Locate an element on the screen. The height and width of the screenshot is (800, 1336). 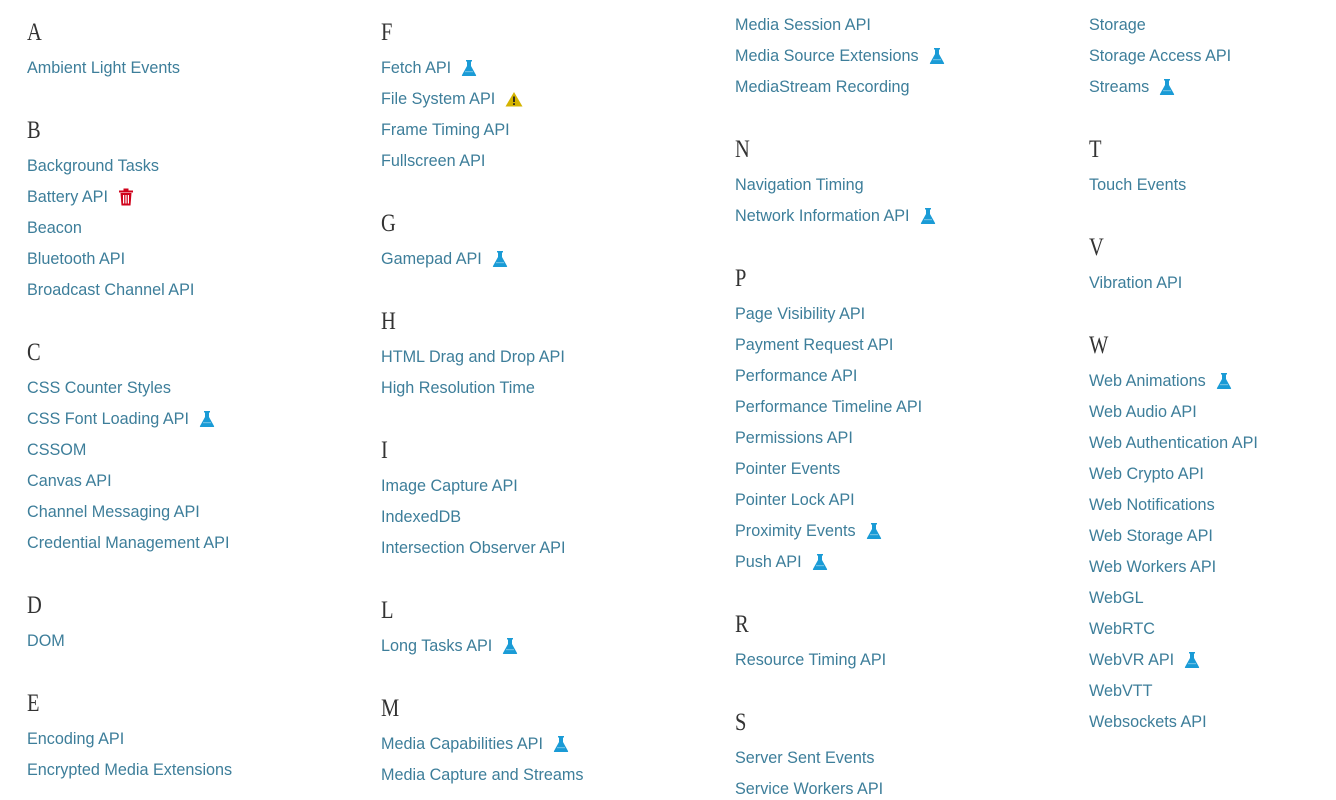
api-list-item: Performance Timeline API is located at coordinates (828, 407).